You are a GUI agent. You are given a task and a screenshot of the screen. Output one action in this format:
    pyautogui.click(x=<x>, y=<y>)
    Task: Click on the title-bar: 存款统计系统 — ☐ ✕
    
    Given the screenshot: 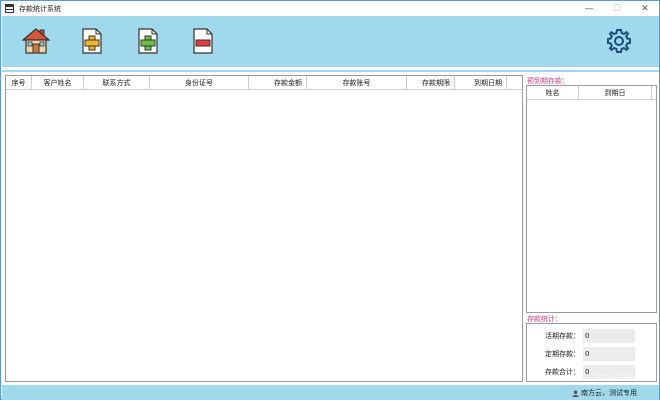 What is the action you would take?
    pyautogui.click(x=330, y=8)
    